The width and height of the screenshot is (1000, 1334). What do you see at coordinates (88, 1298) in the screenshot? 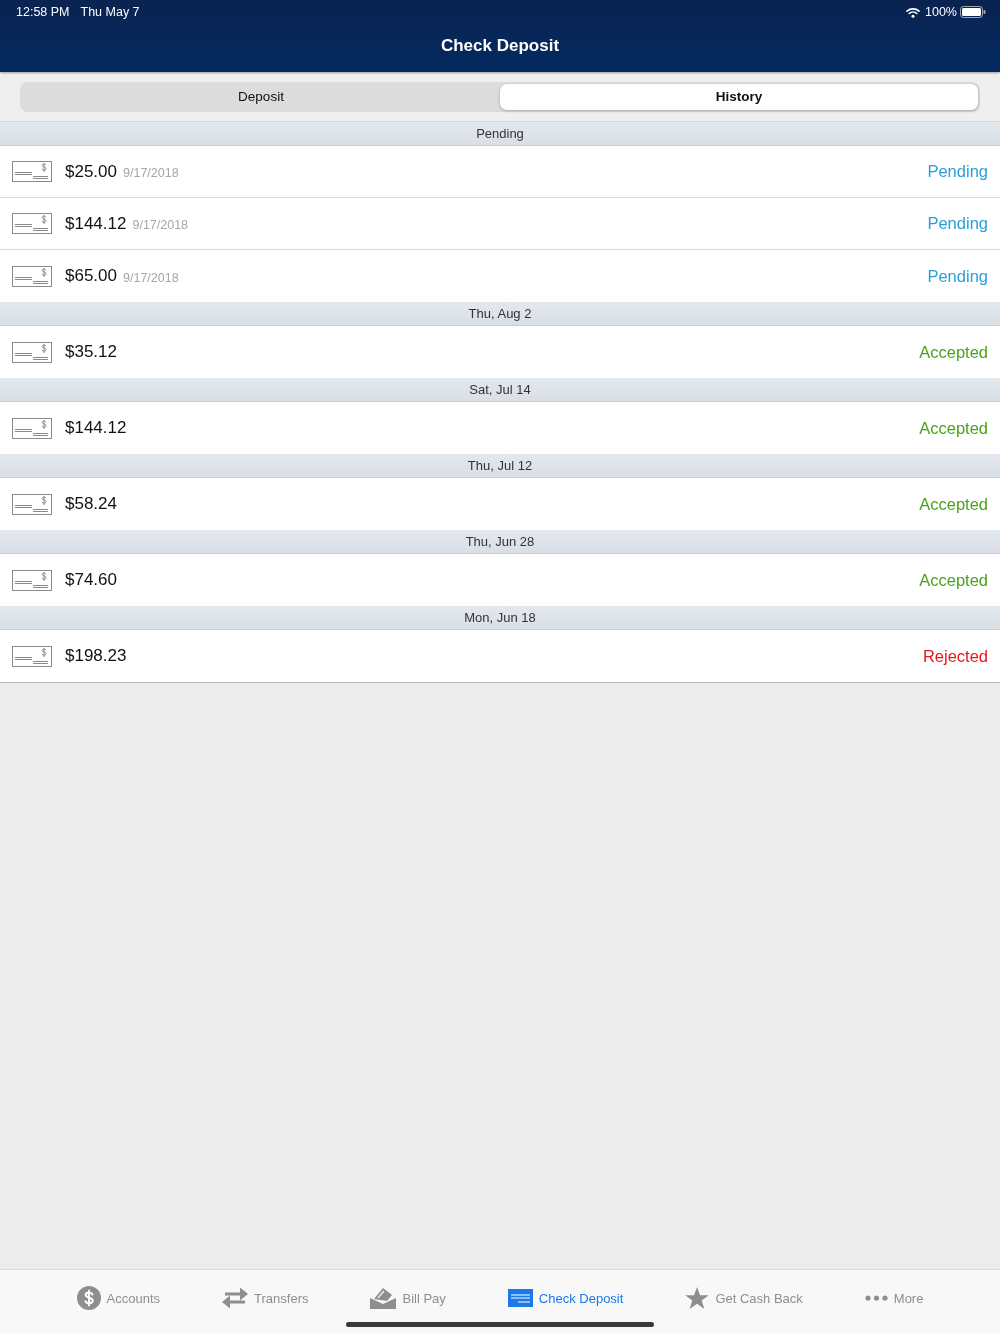
I see `dollar-circle-icon` at bounding box center [88, 1298].